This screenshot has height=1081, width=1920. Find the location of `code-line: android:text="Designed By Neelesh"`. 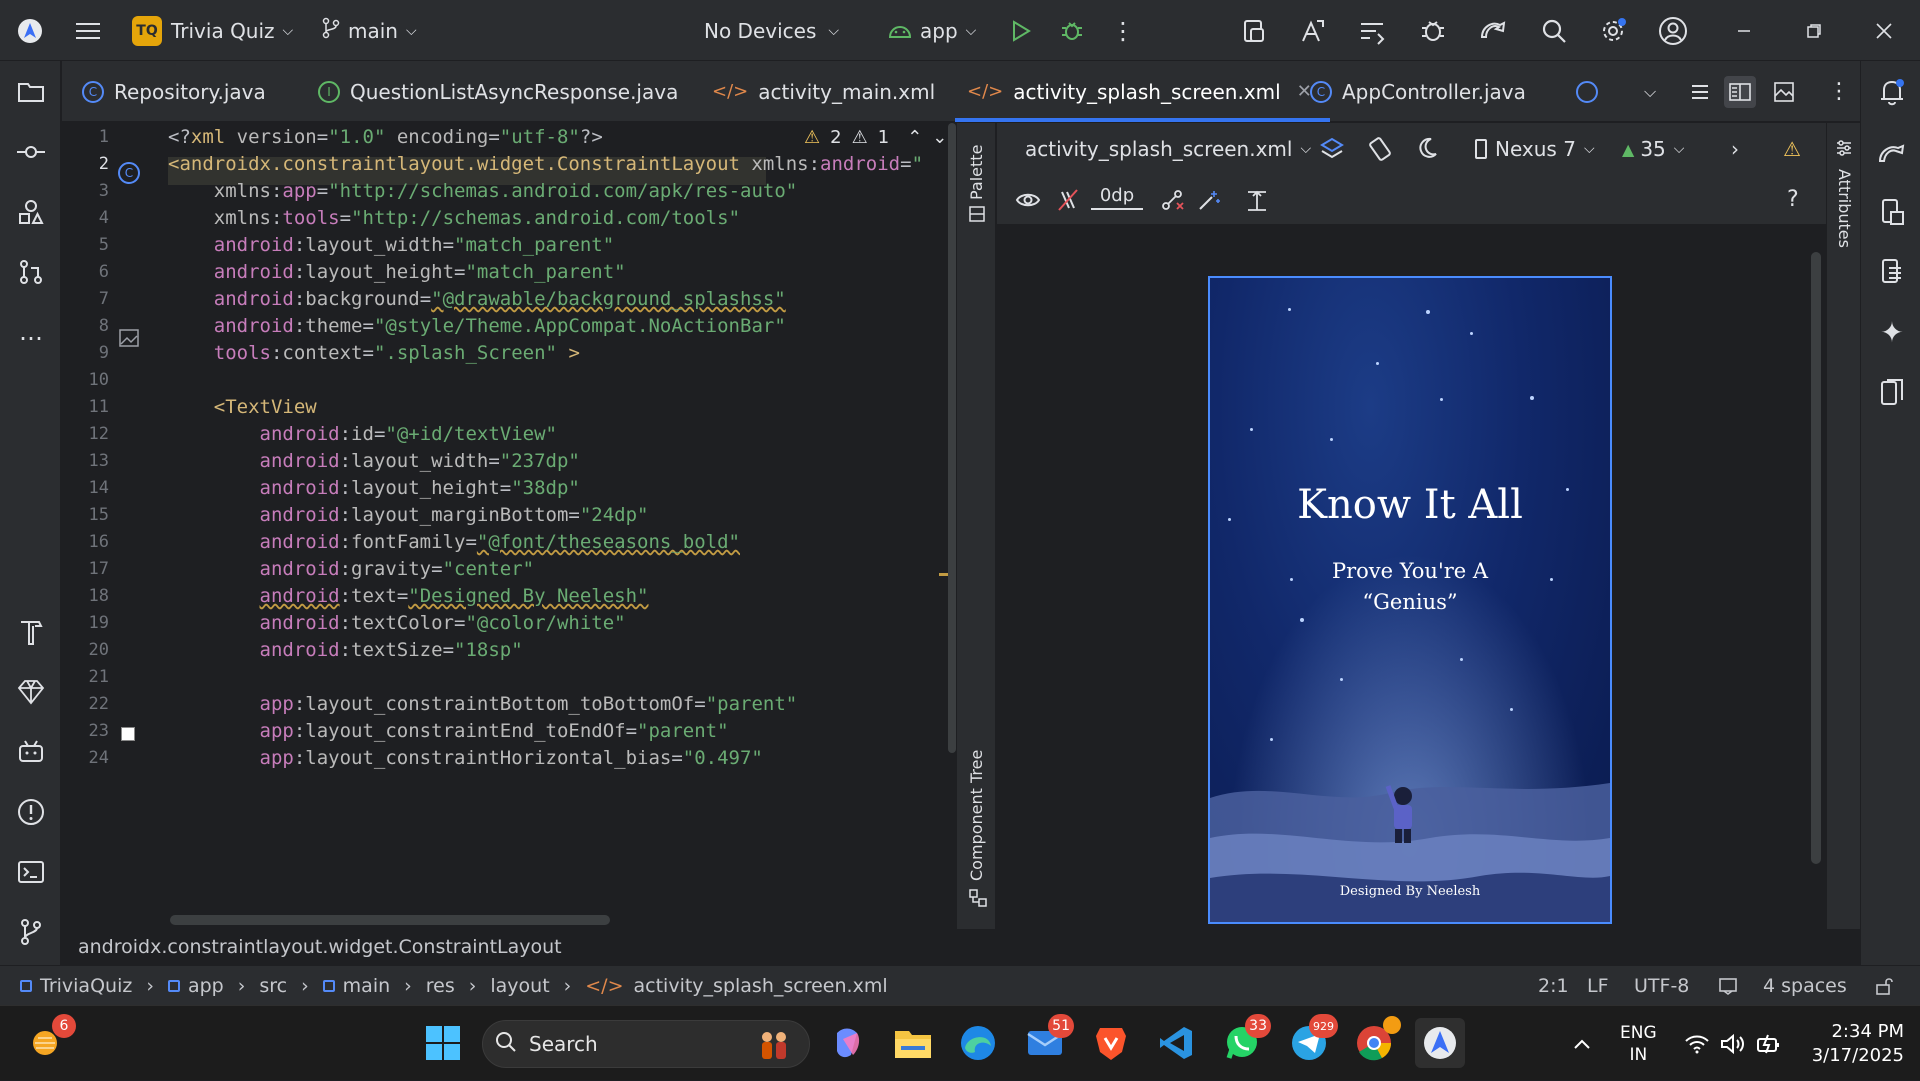

code-line: android:text="Designed By Neelesh" is located at coordinates (408, 596).